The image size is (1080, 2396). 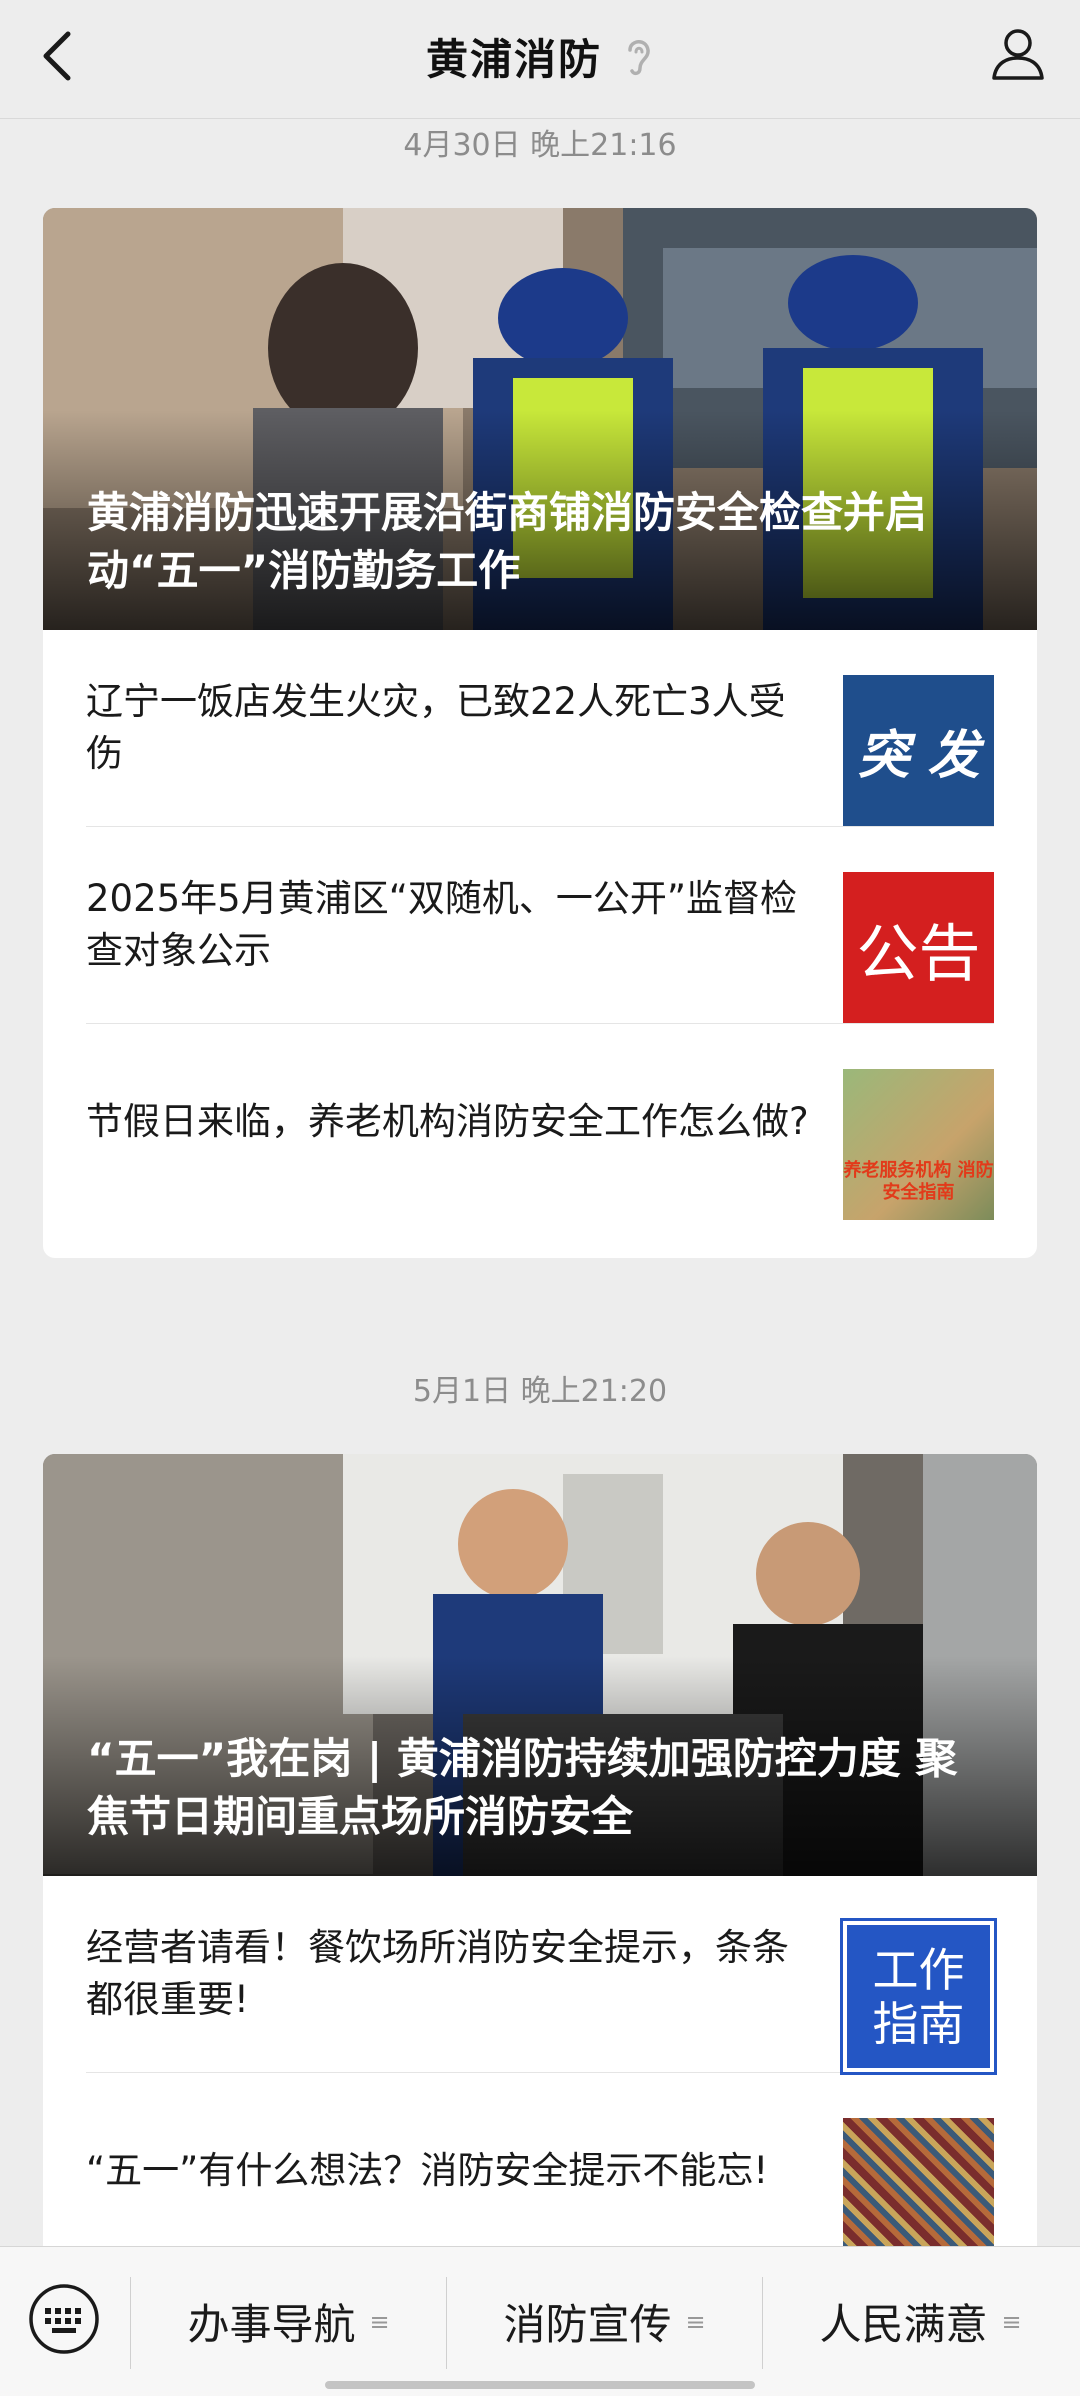 What do you see at coordinates (918, 1144) in the screenshot?
I see `article-thumbnail: 养老服务机构 消防安全指南` at bounding box center [918, 1144].